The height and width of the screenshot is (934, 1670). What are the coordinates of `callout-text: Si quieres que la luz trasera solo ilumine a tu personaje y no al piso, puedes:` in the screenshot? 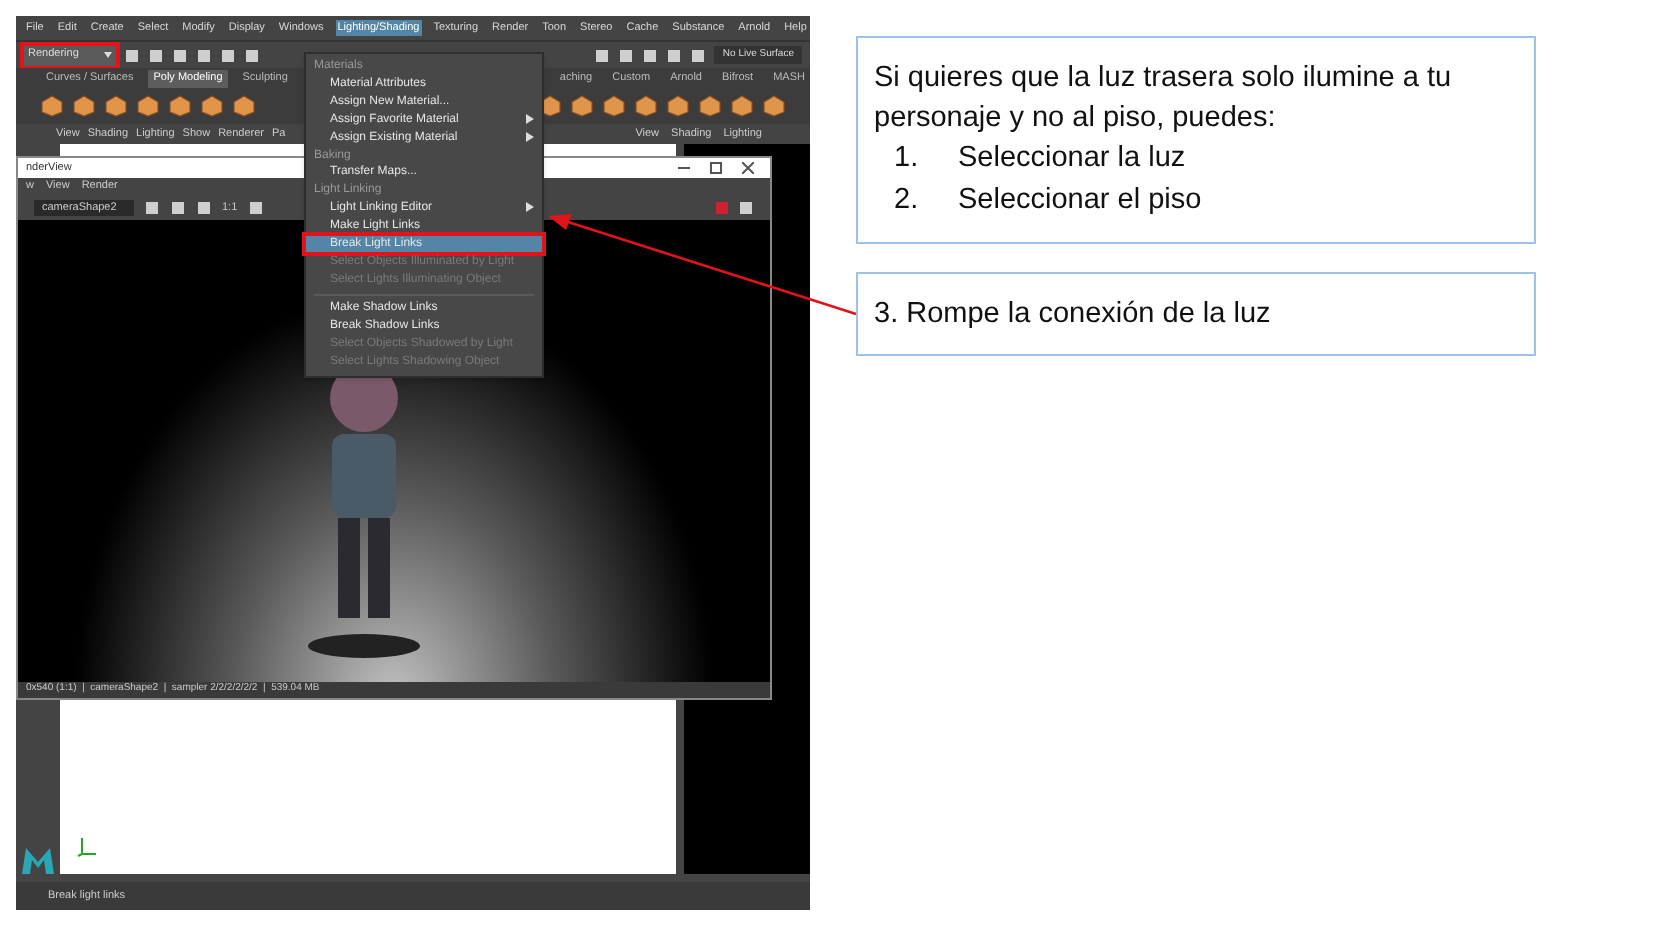 It's located at (1164, 99).